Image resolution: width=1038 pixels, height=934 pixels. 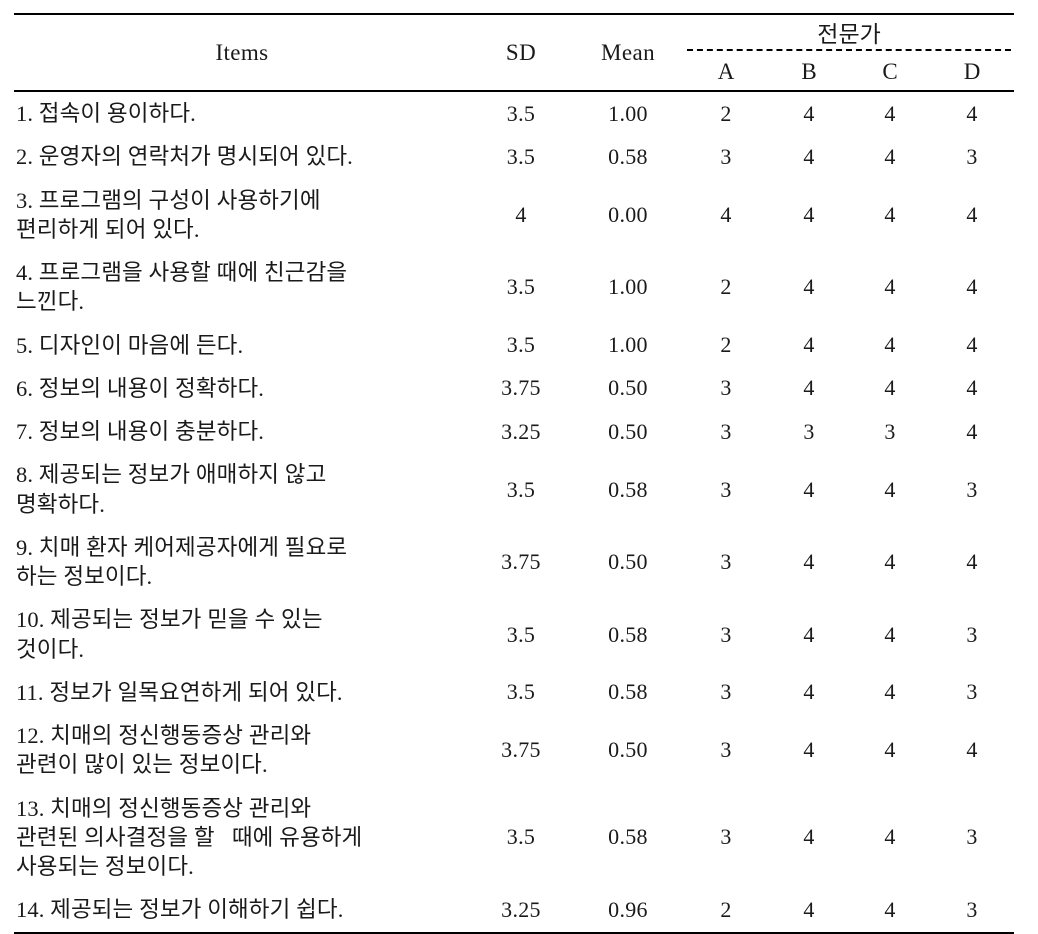 I want to click on column-header-c: C, so click(x=890, y=71).